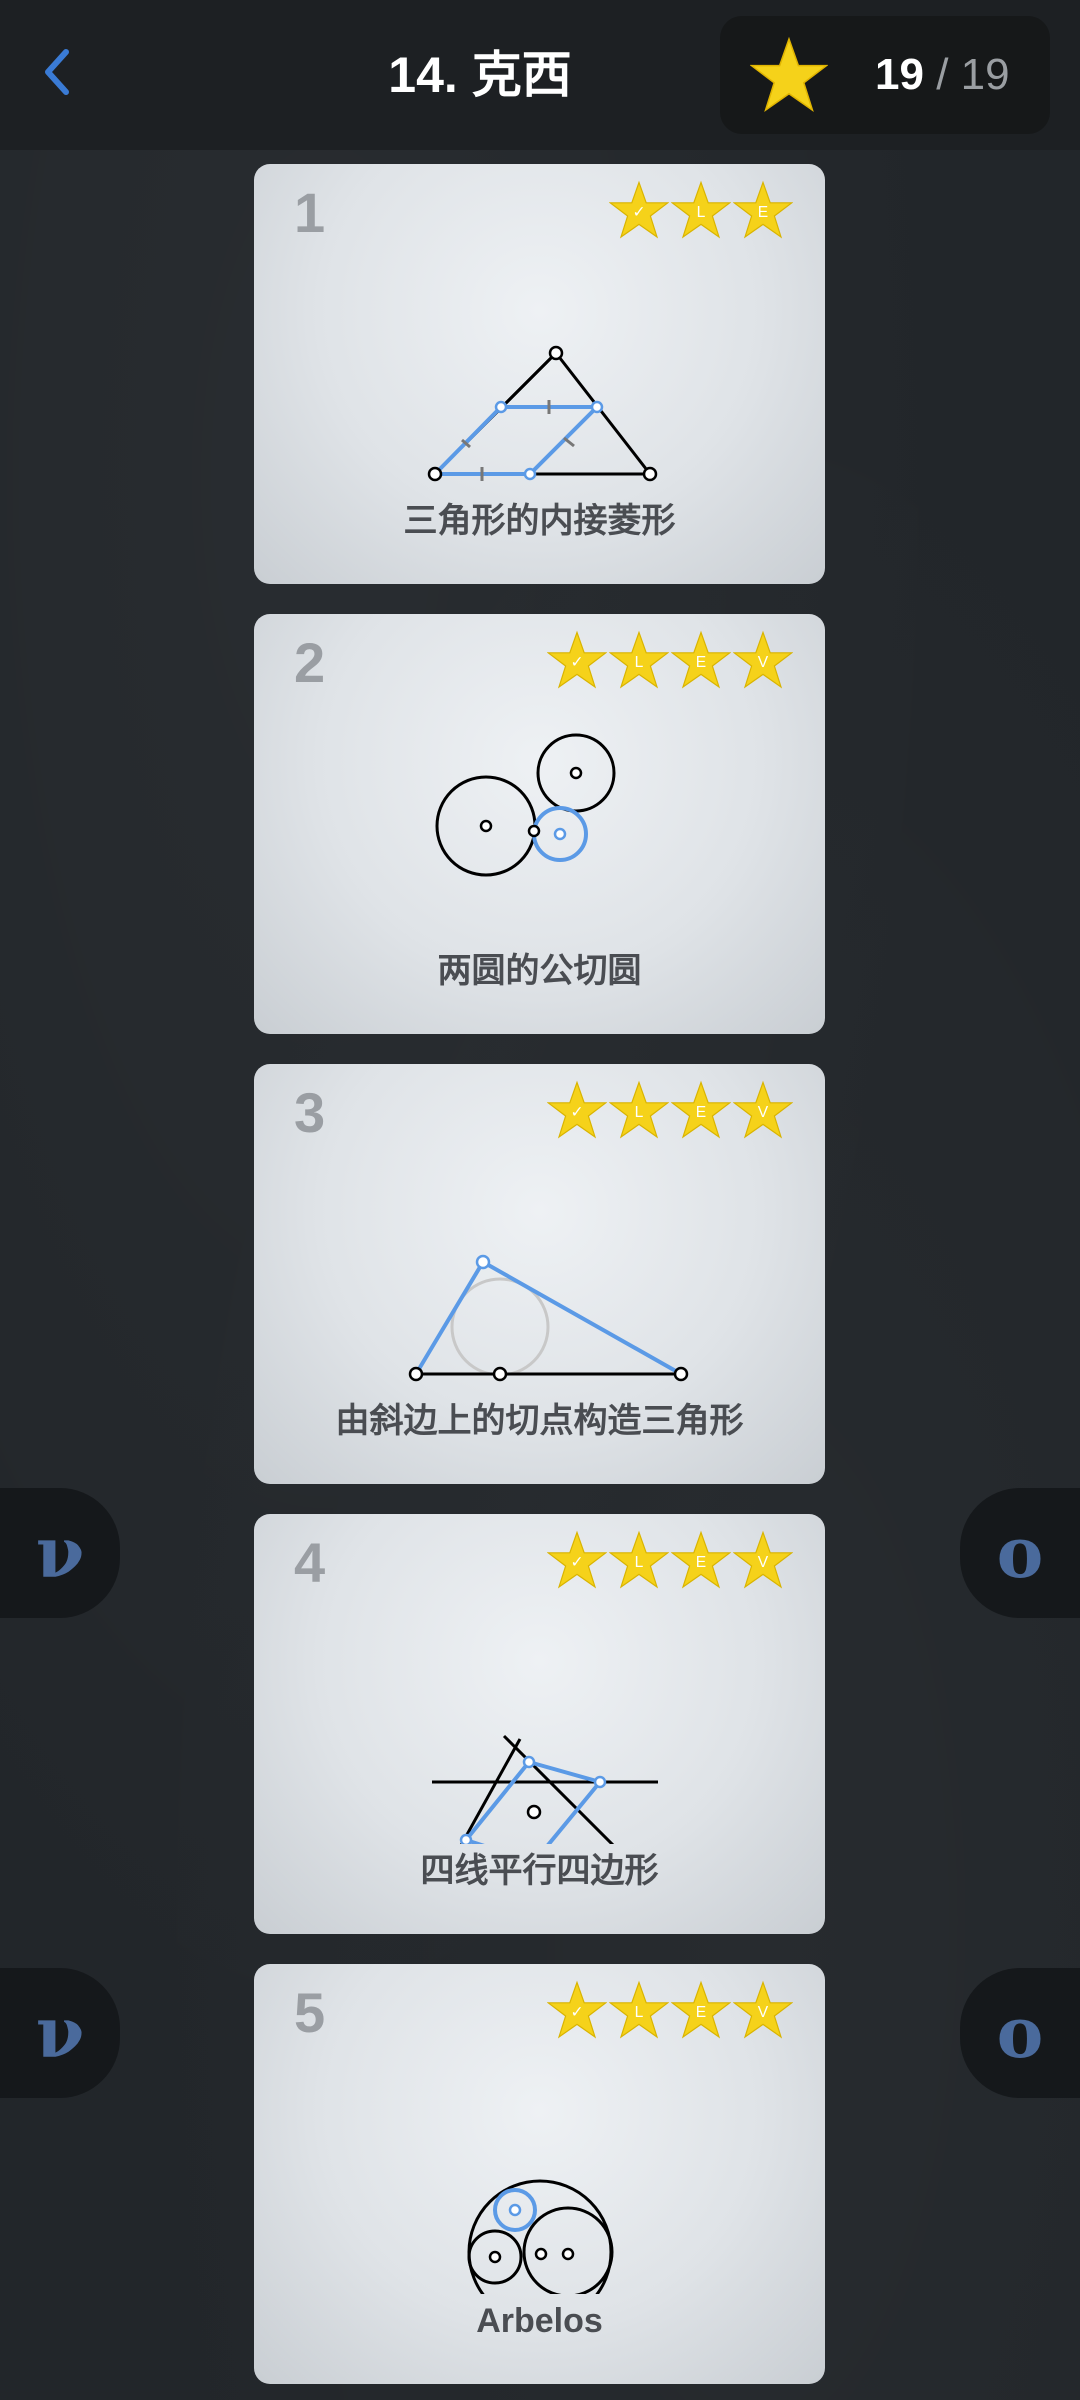  What do you see at coordinates (539, 1421) in the screenshot?
I see `level-title: 由斜边上的切点构造三角形` at bounding box center [539, 1421].